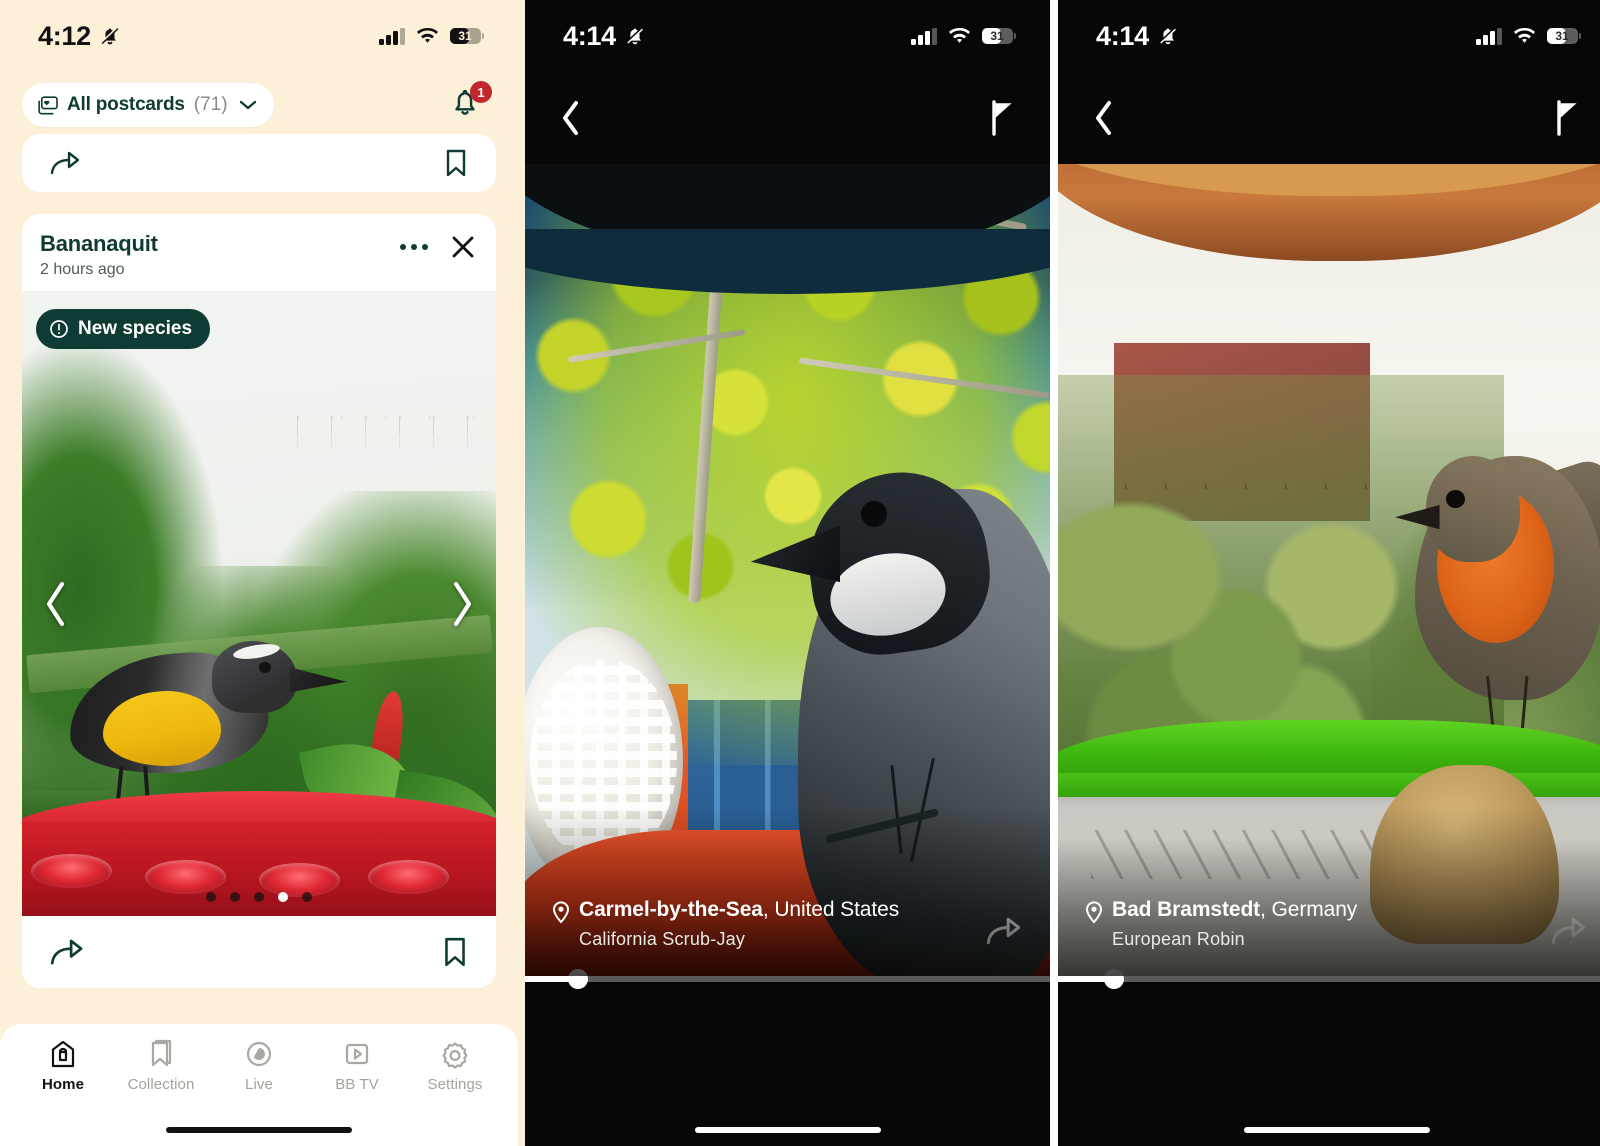  I want to click on filter-count: (71), so click(210, 104).